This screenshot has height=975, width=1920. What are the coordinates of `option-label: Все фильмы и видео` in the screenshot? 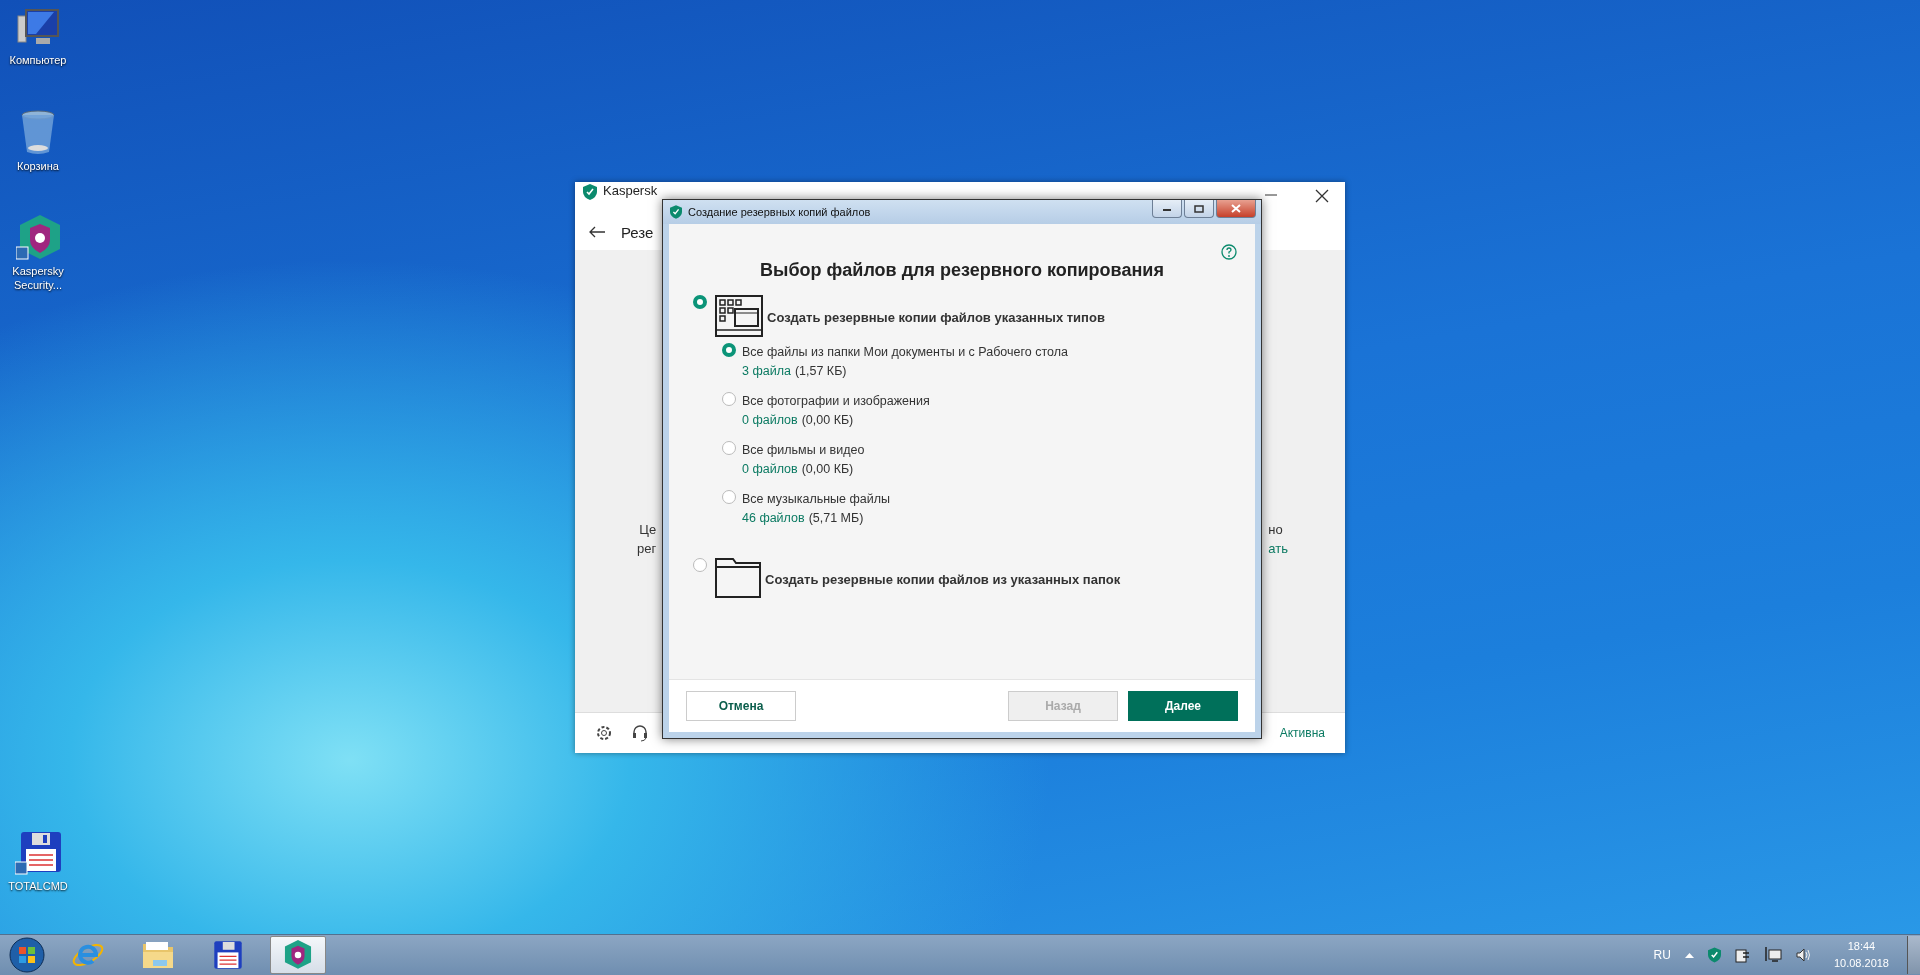 It's located at (803, 450).